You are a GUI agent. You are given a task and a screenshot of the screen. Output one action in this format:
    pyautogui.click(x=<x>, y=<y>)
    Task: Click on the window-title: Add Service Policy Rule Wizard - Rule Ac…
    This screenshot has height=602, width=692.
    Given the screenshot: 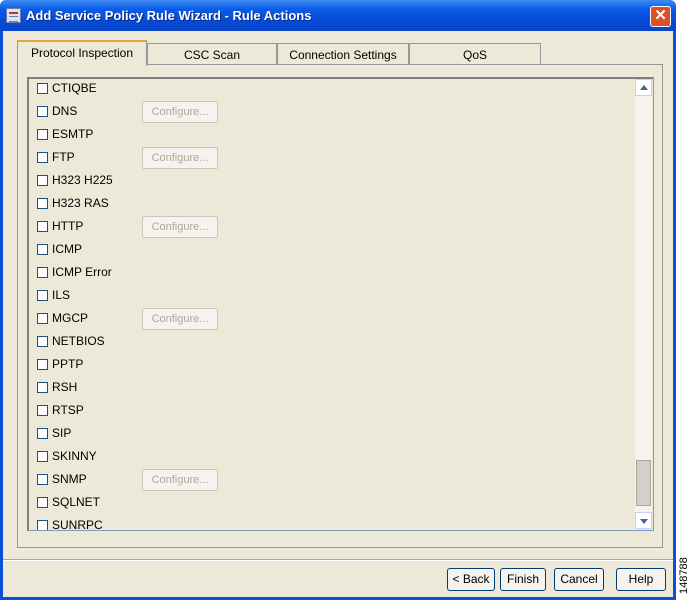 What is the action you would take?
    pyautogui.click(x=169, y=15)
    